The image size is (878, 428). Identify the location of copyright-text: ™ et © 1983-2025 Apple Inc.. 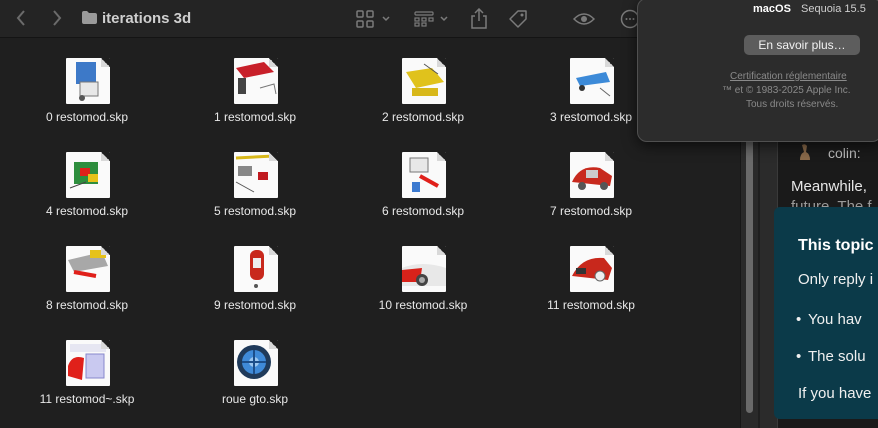
(786, 90).